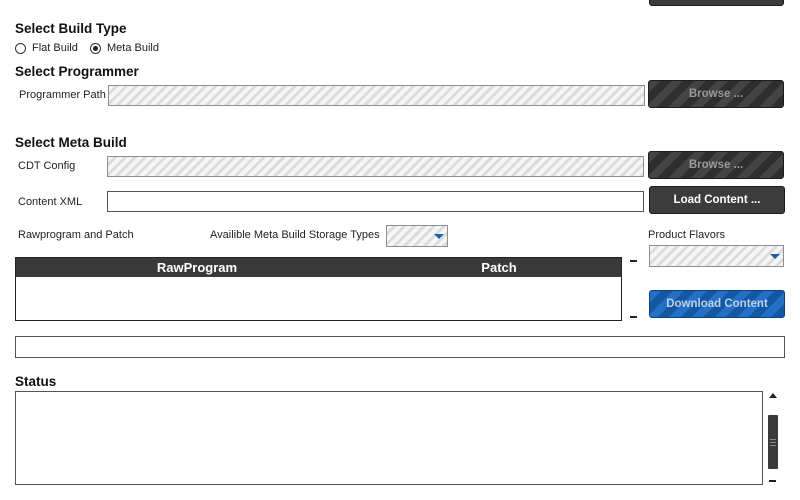  Describe the element at coordinates (400, 347) in the screenshot. I see `progress-field` at that location.